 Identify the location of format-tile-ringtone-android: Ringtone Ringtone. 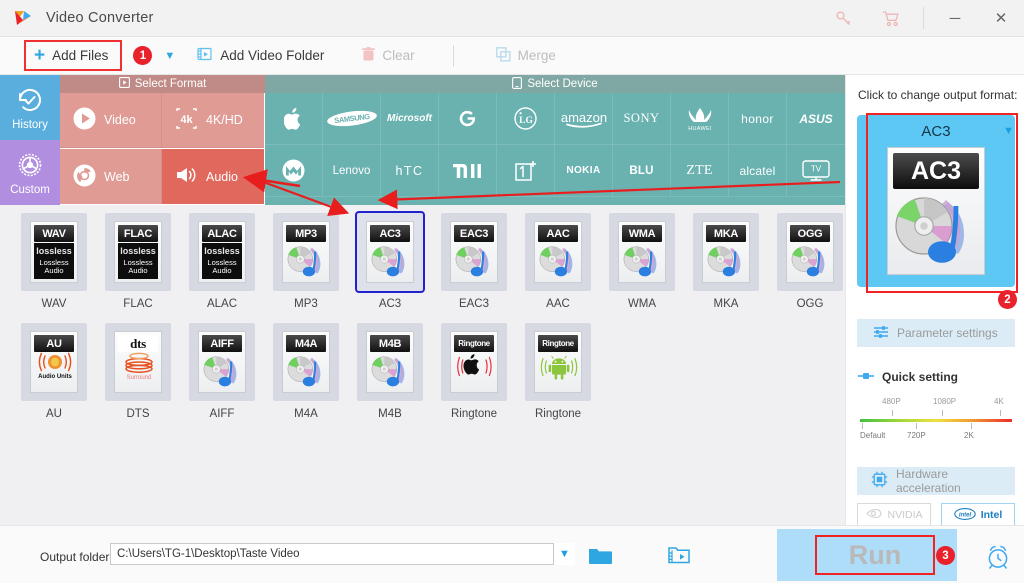
(558, 371).